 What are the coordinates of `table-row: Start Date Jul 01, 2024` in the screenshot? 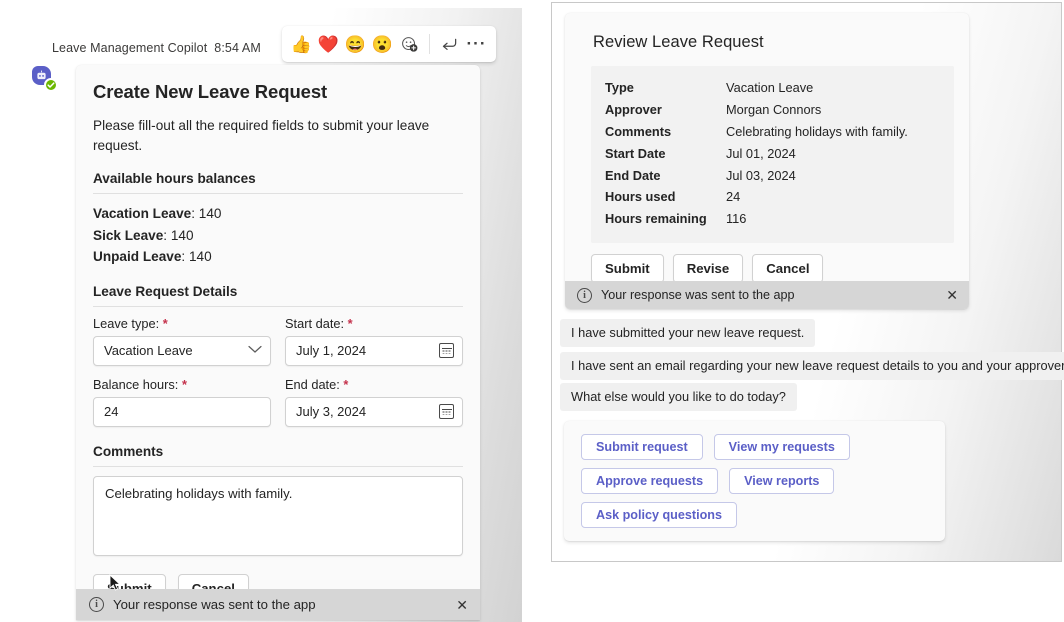 It's located at (772, 154).